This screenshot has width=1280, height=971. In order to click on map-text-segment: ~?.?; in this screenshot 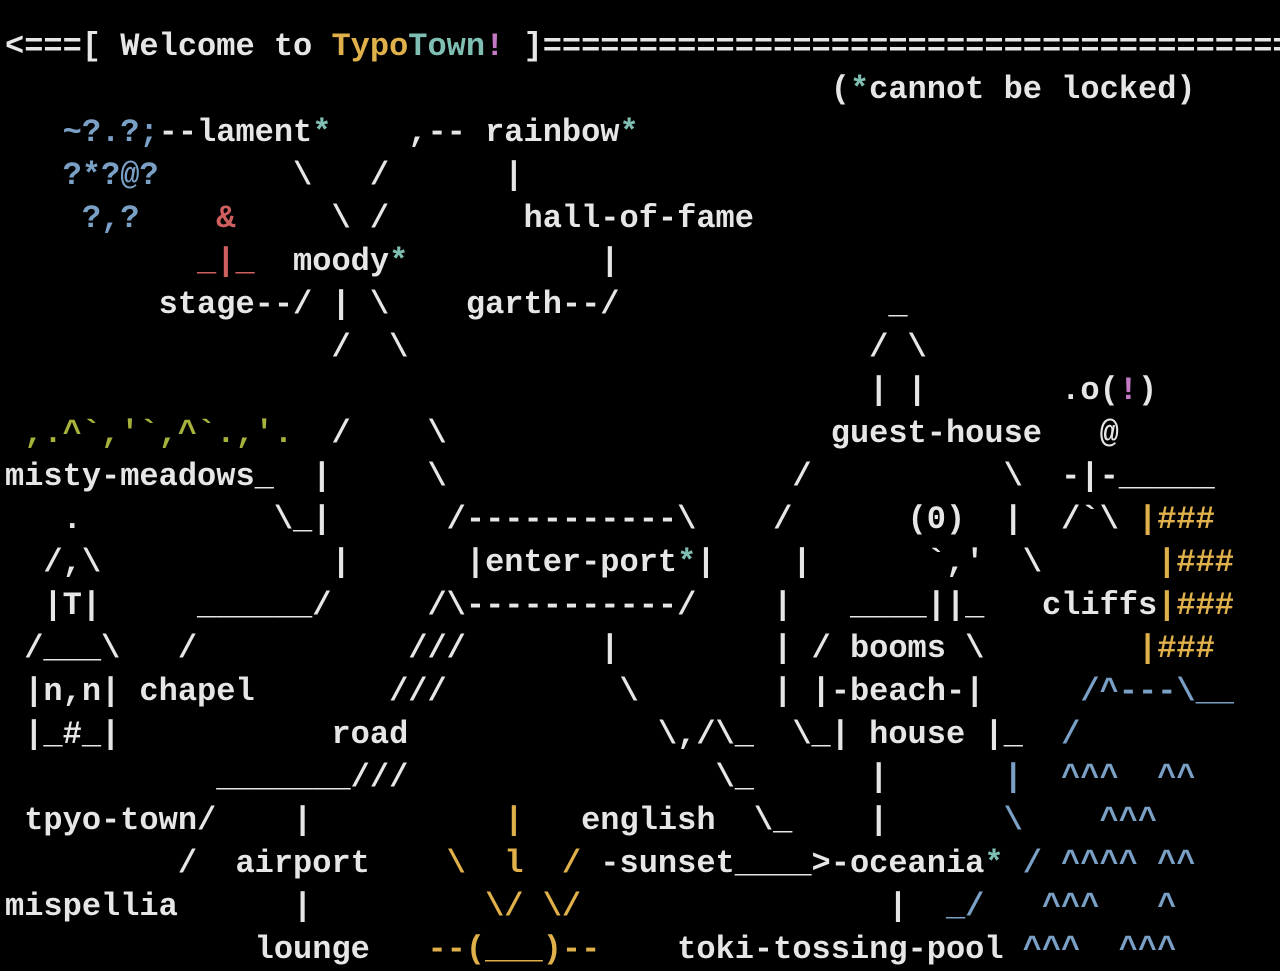, I will do `click(110, 132)`.